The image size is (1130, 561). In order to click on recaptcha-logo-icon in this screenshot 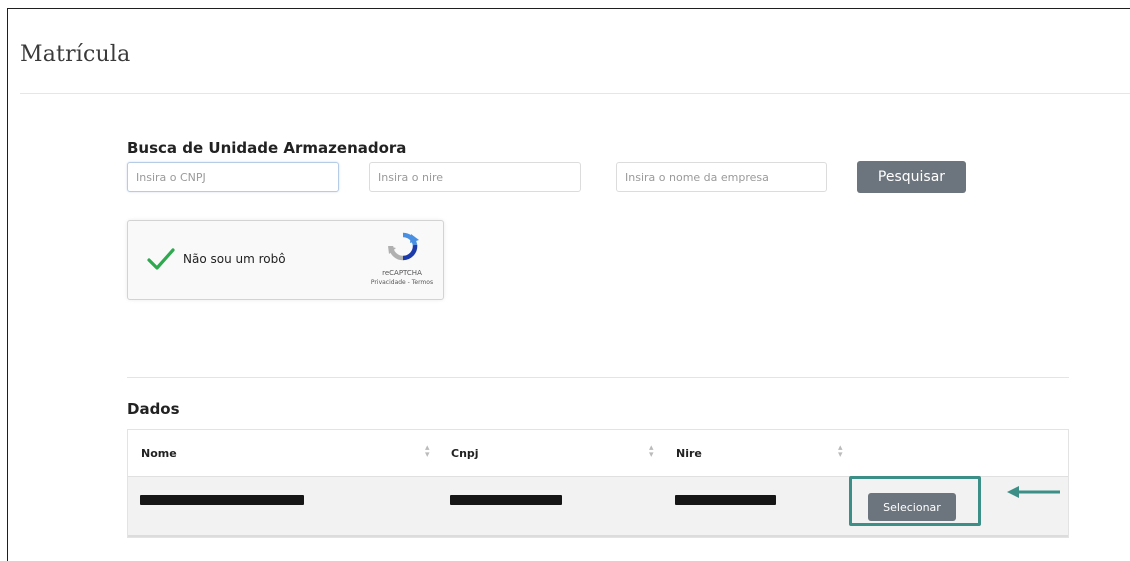, I will do `click(403, 247)`.